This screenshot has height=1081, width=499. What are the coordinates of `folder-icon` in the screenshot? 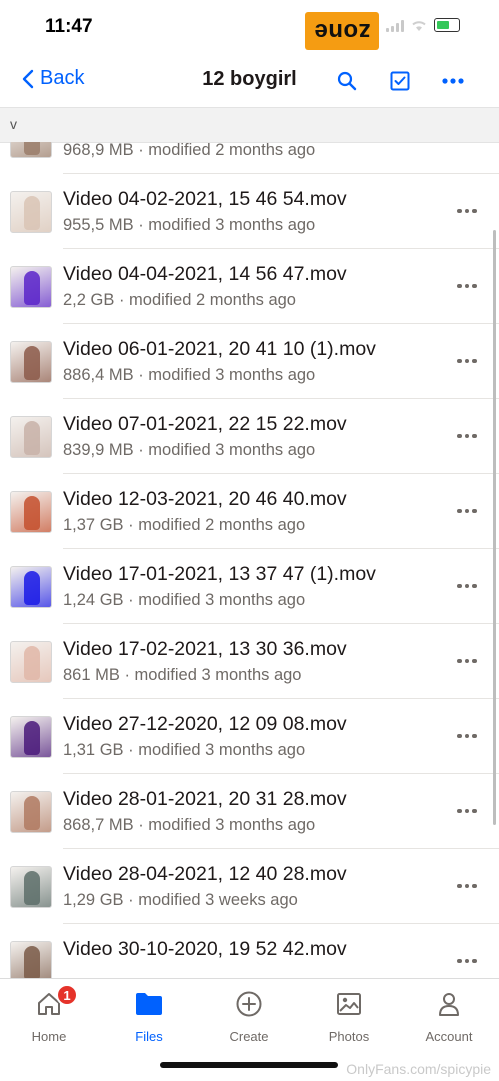 It's located at (149, 1004).